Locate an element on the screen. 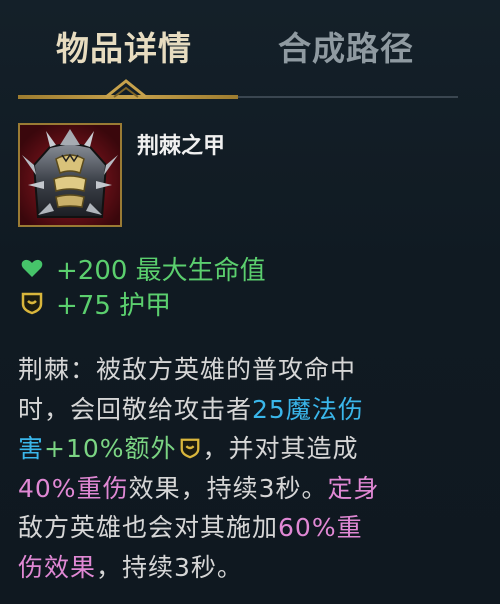 The height and width of the screenshot is (604, 500). heart-icon is located at coordinates (32, 268).